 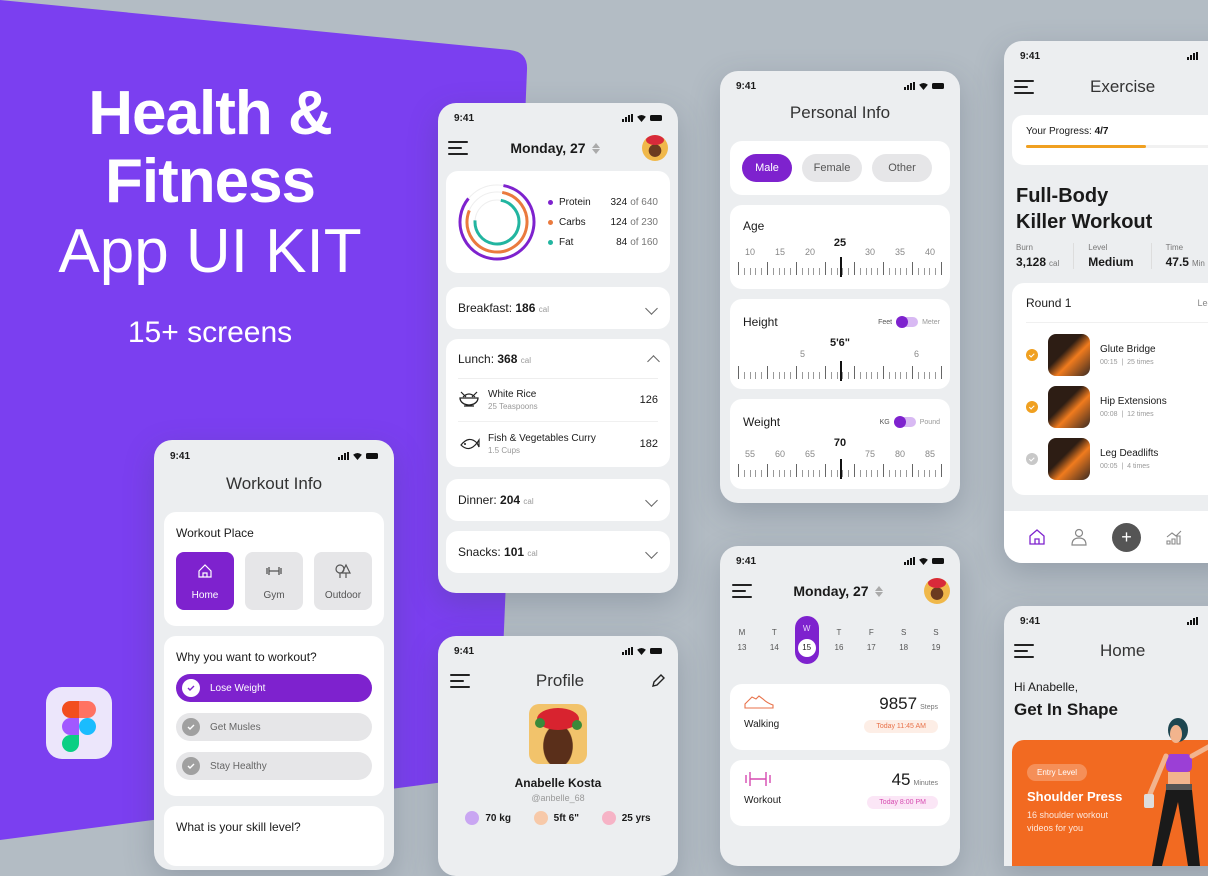 I want to click on day-19: S 19, so click(x=936, y=640).